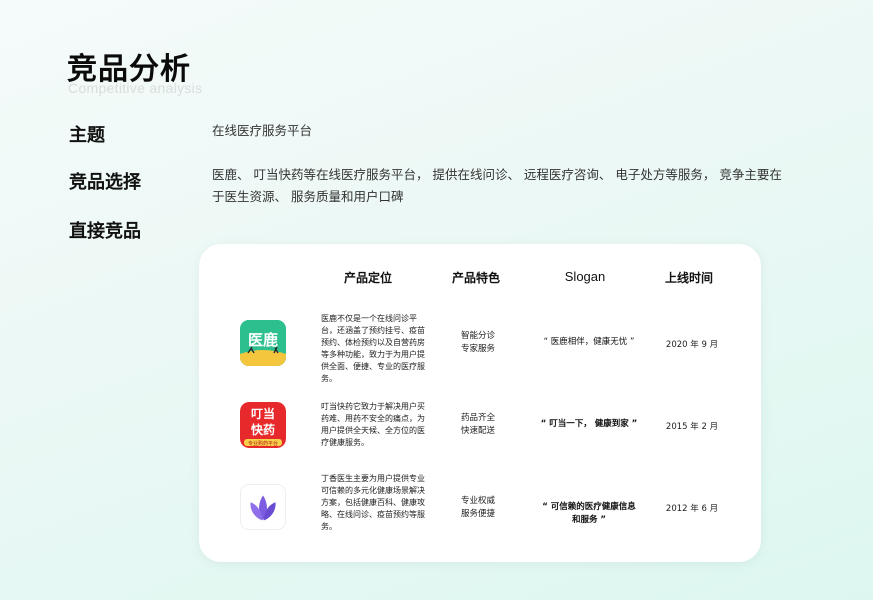  I want to click on dingdang-features: 药品齐全 快速配送, so click(478, 425).